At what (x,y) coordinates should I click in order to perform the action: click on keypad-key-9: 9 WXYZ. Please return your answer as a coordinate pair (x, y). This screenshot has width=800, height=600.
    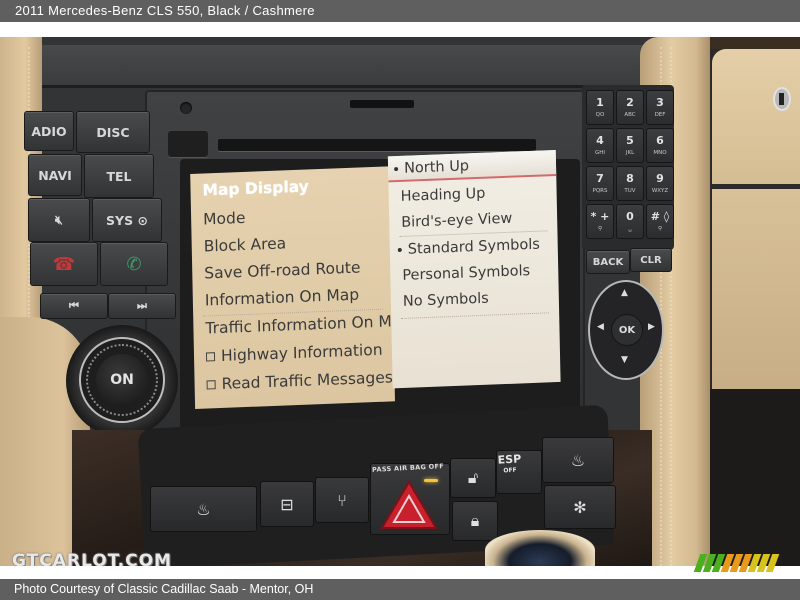
    Looking at the image, I should click on (660, 183).